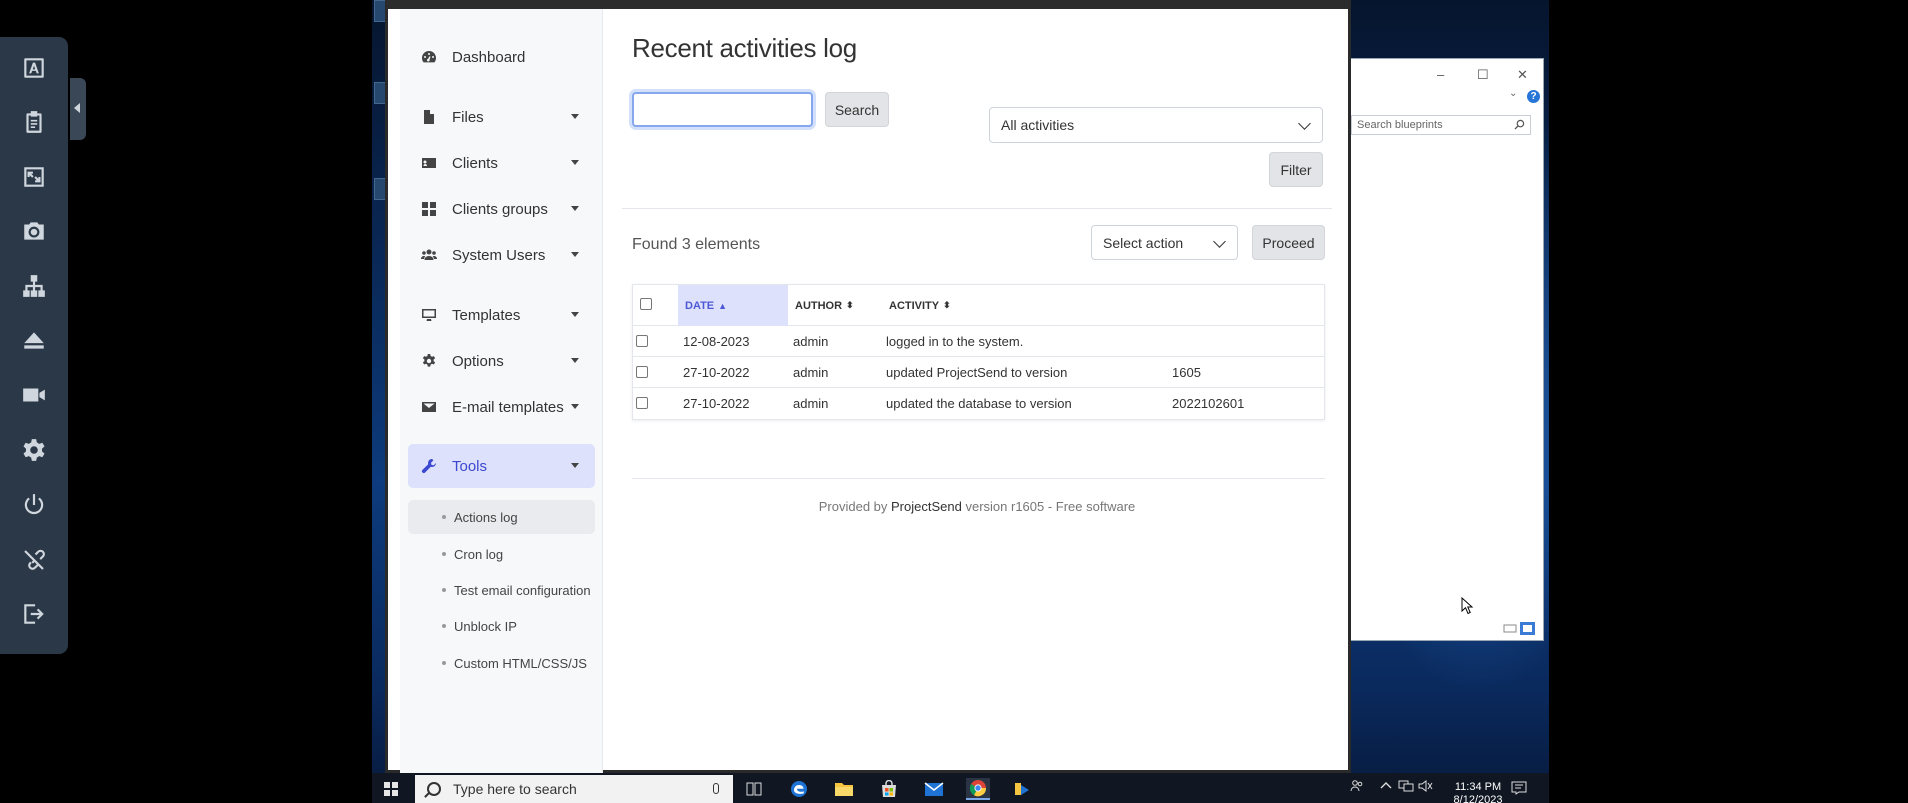 This screenshot has height=803, width=1908. I want to click on taskbar-search-input: Type here to search, so click(574, 789).